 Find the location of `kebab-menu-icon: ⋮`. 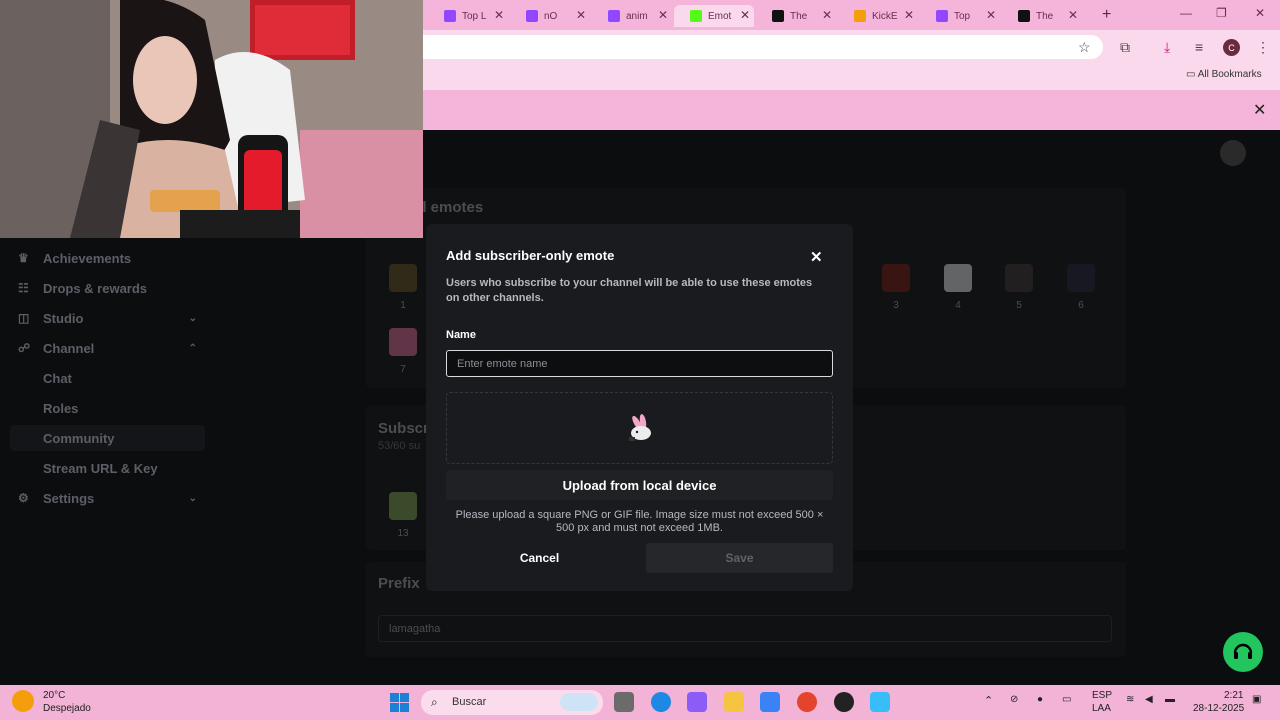

kebab-menu-icon: ⋮ is located at coordinates (1263, 47).